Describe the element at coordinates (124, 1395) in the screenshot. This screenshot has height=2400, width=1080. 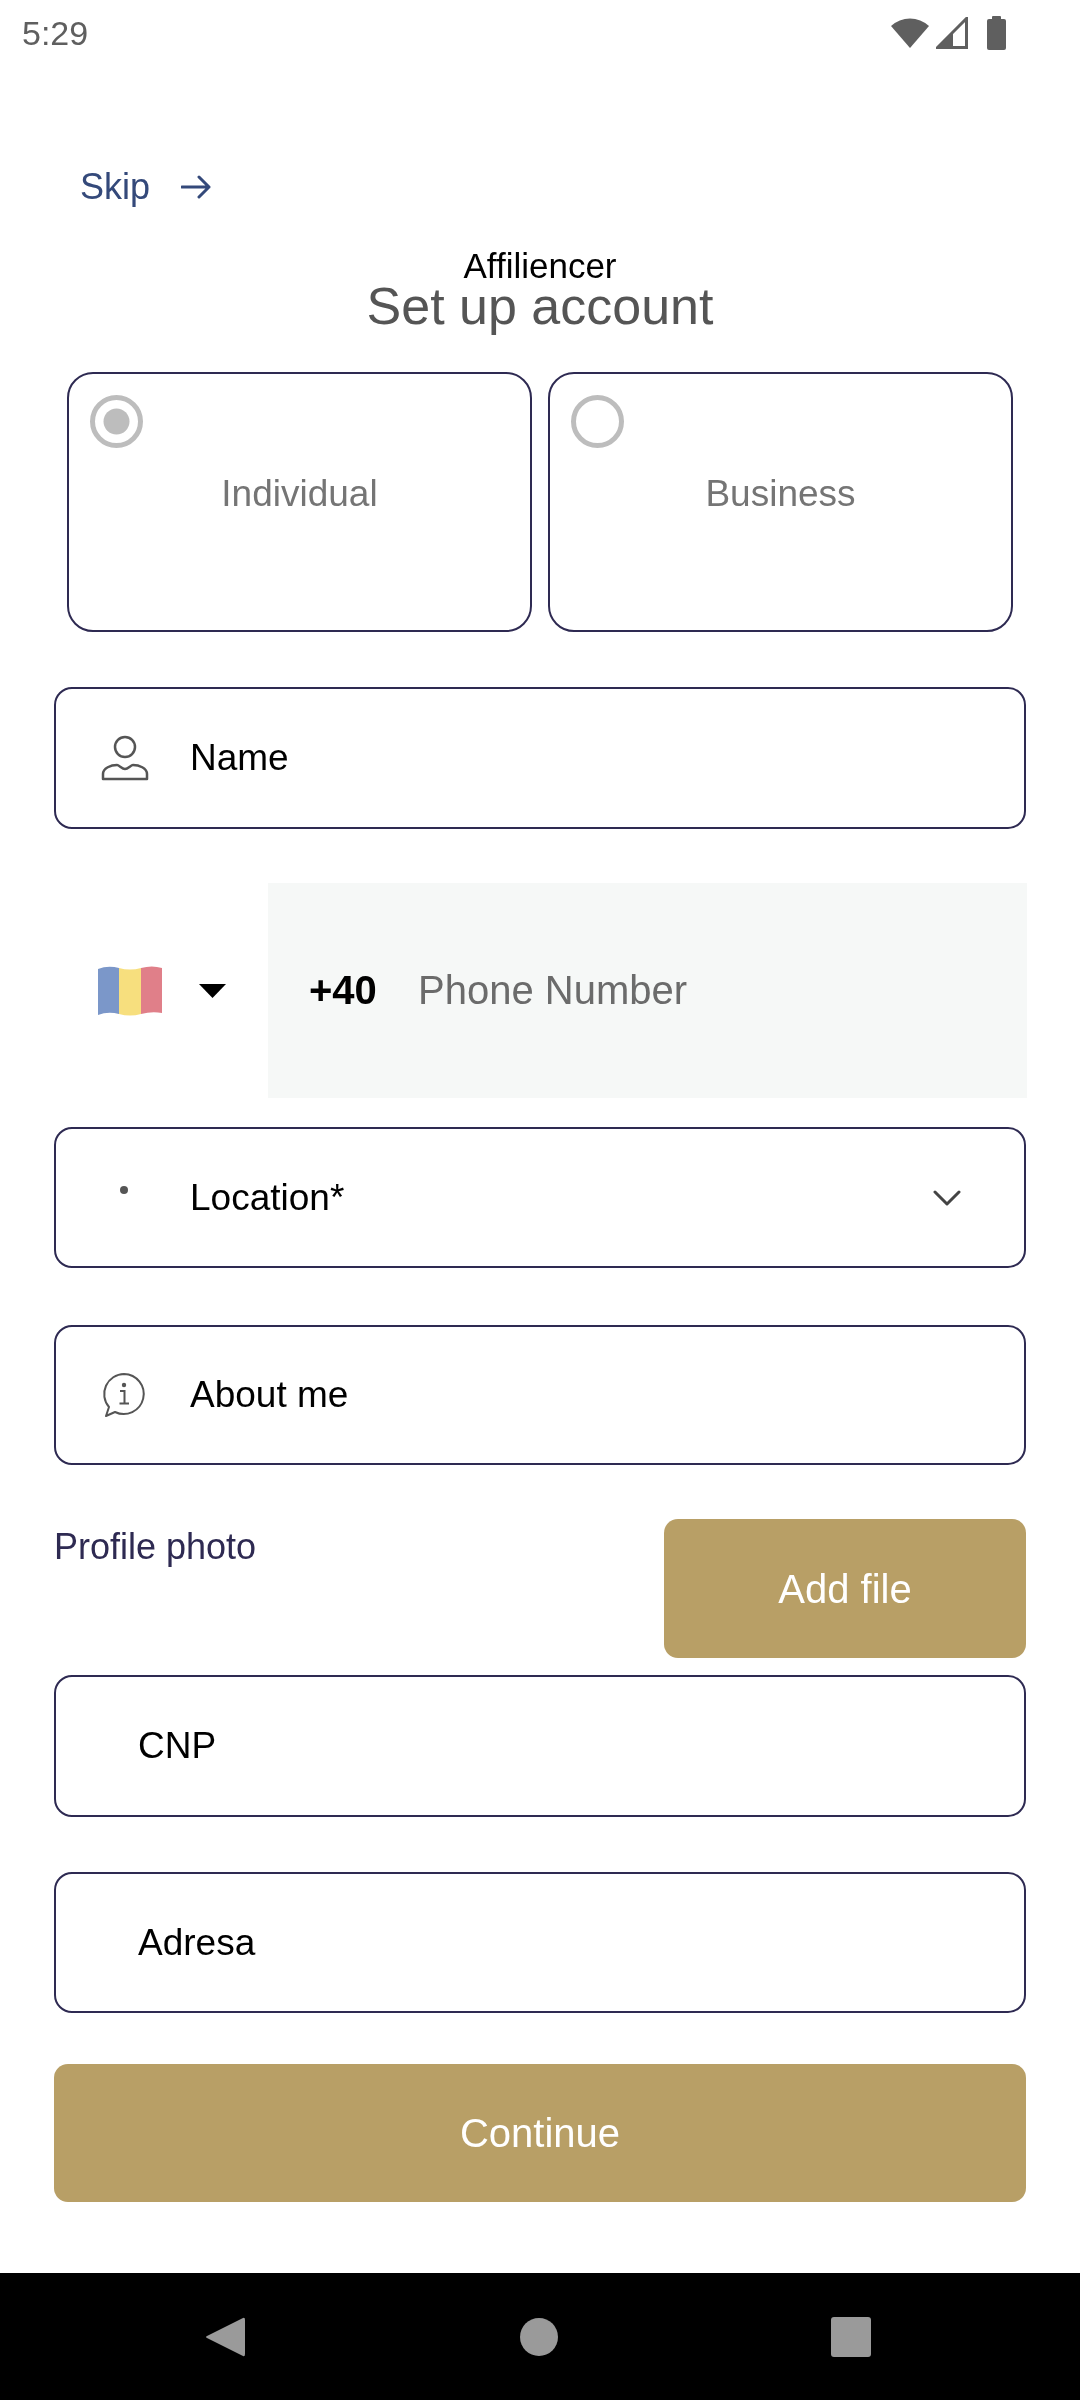
I see `info-bubble-icon` at that location.